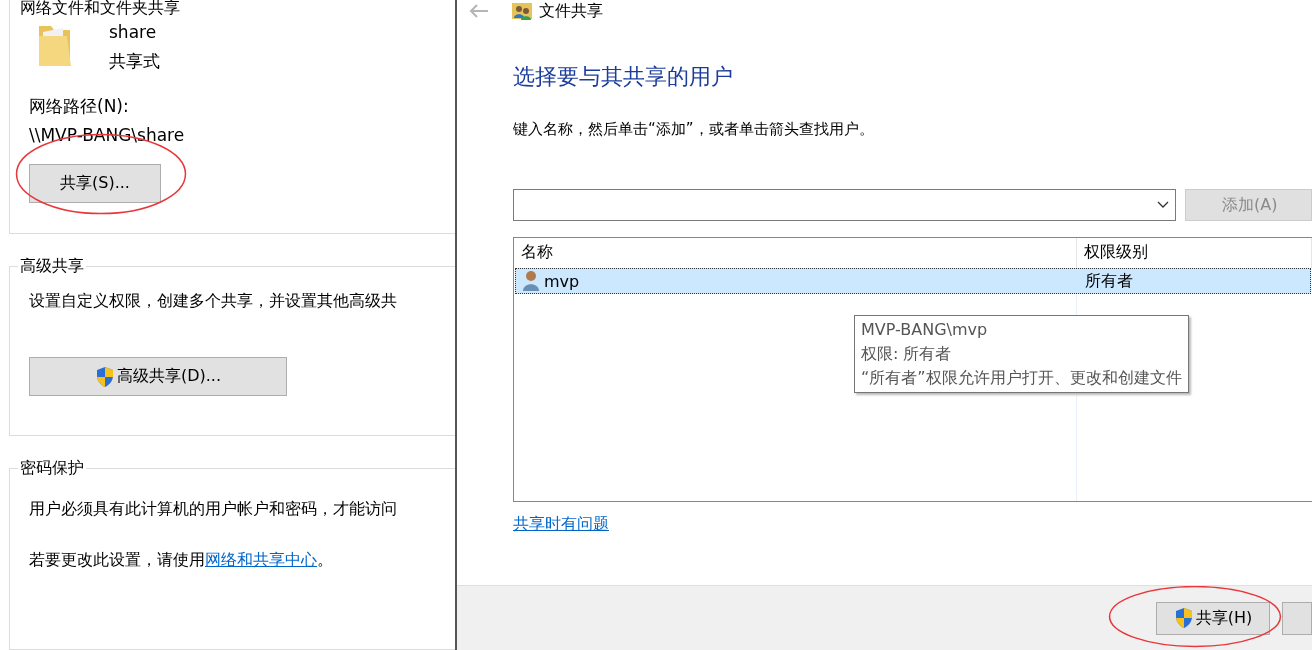 The image size is (1312, 650). What do you see at coordinates (1109, 281) in the screenshot?
I see `permission-level: 所有者` at bounding box center [1109, 281].